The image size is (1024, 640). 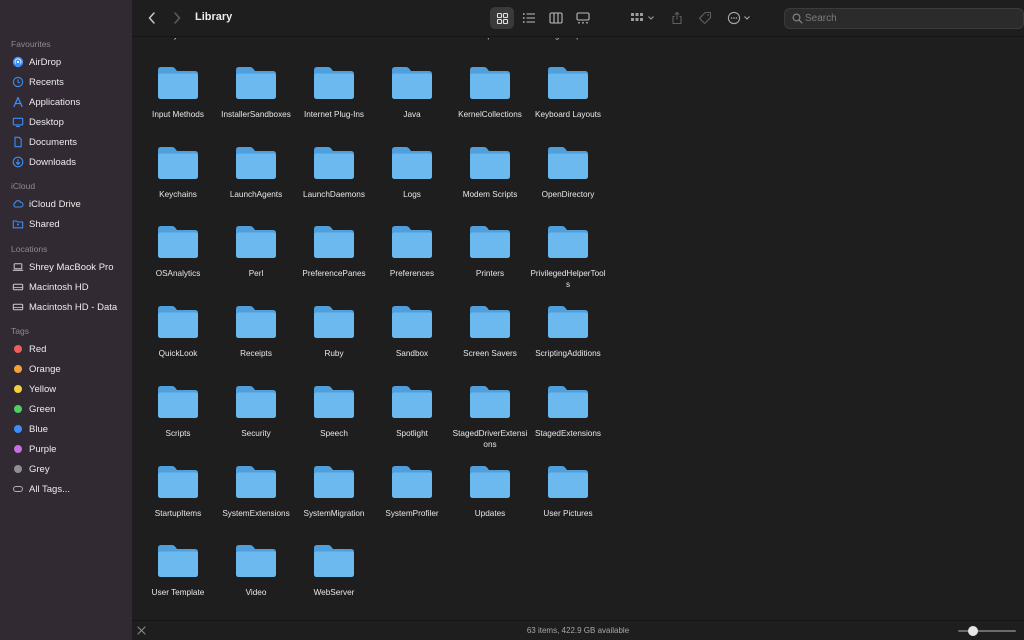 What do you see at coordinates (797, 18) in the screenshot?
I see `search-icon` at bounding box center [797, 18].